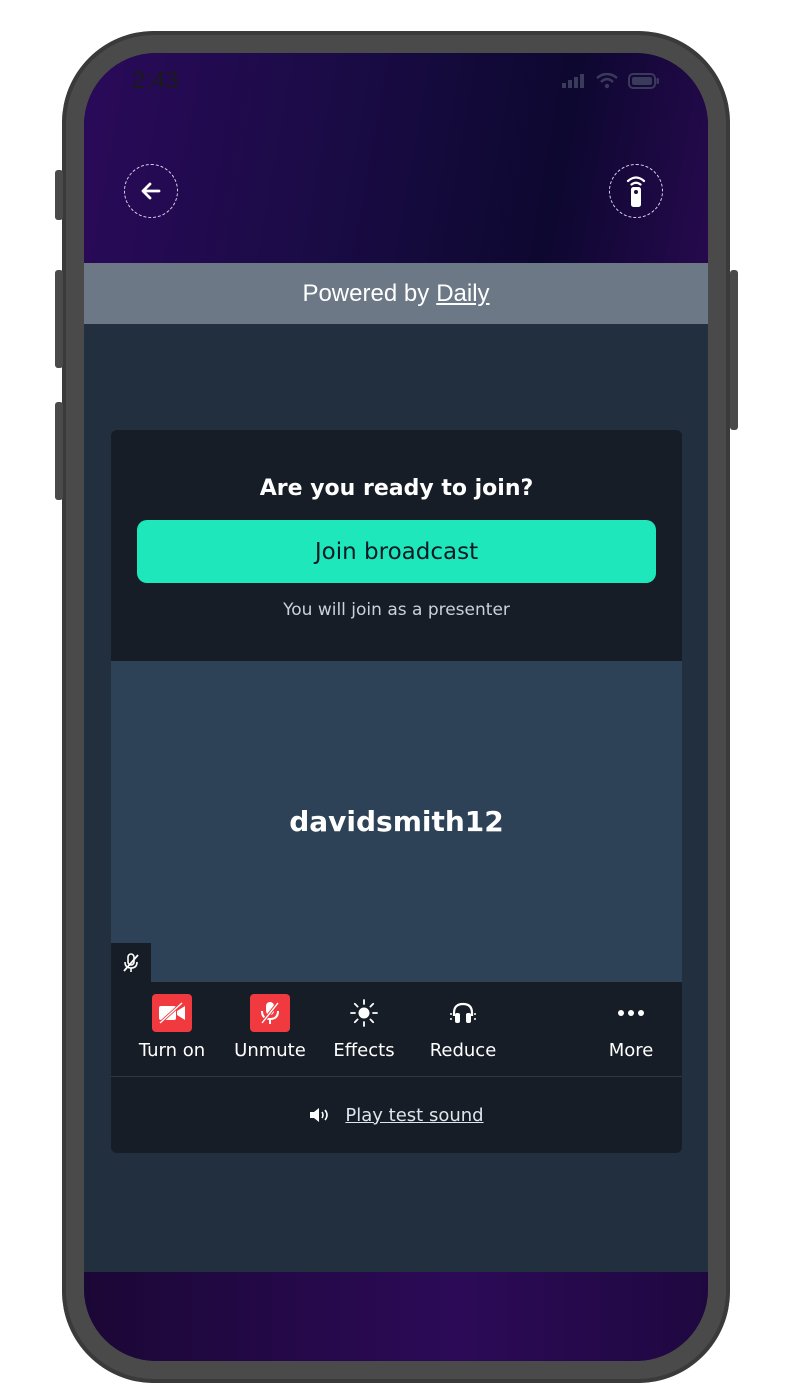 The height and width of the screenshot is (1391, 791). I want to click on test-sound-row: Play test sound, so click(396, 1115).